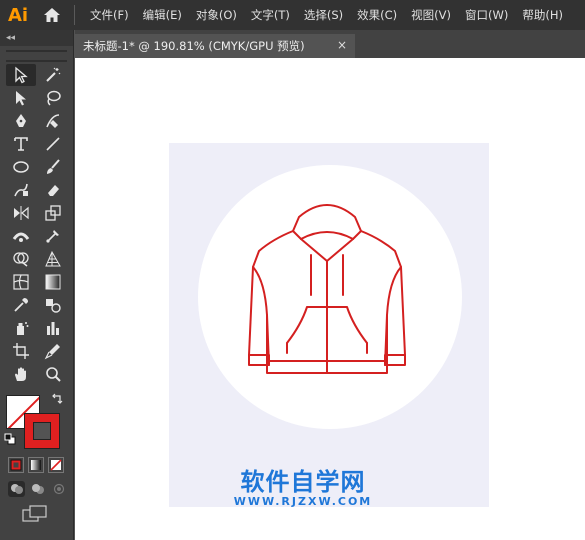  I want to click on draw-inside-button, so click(58, 489).